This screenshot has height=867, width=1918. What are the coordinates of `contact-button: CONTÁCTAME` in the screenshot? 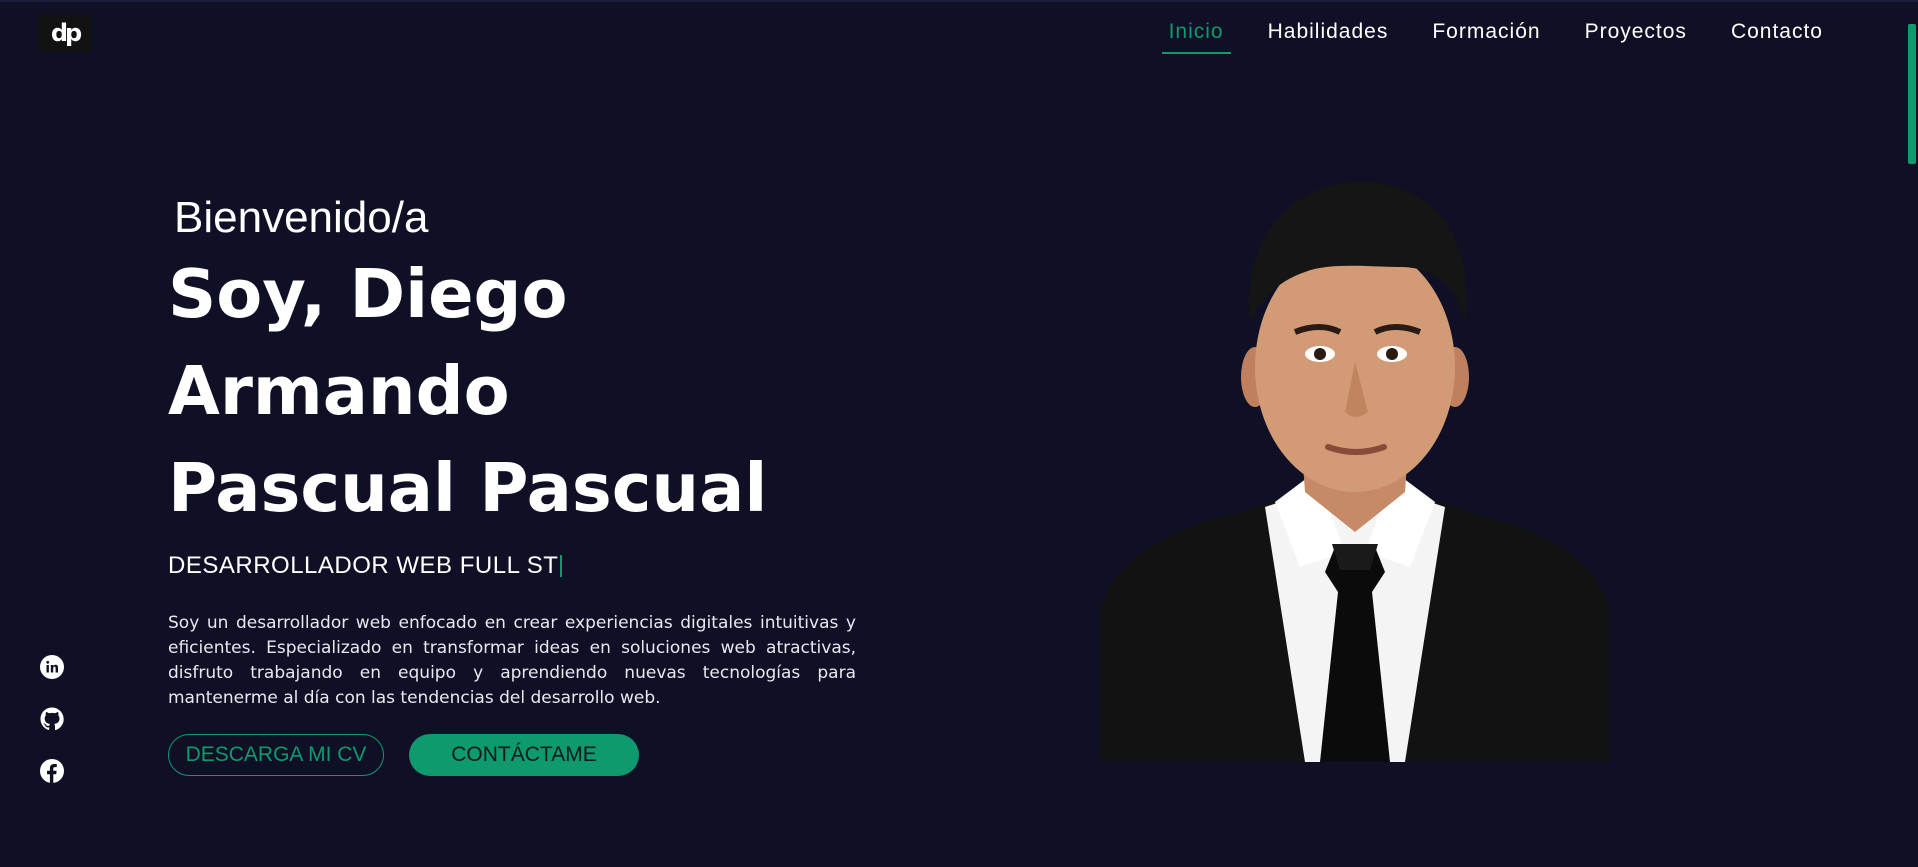 It's located at (524, 755).